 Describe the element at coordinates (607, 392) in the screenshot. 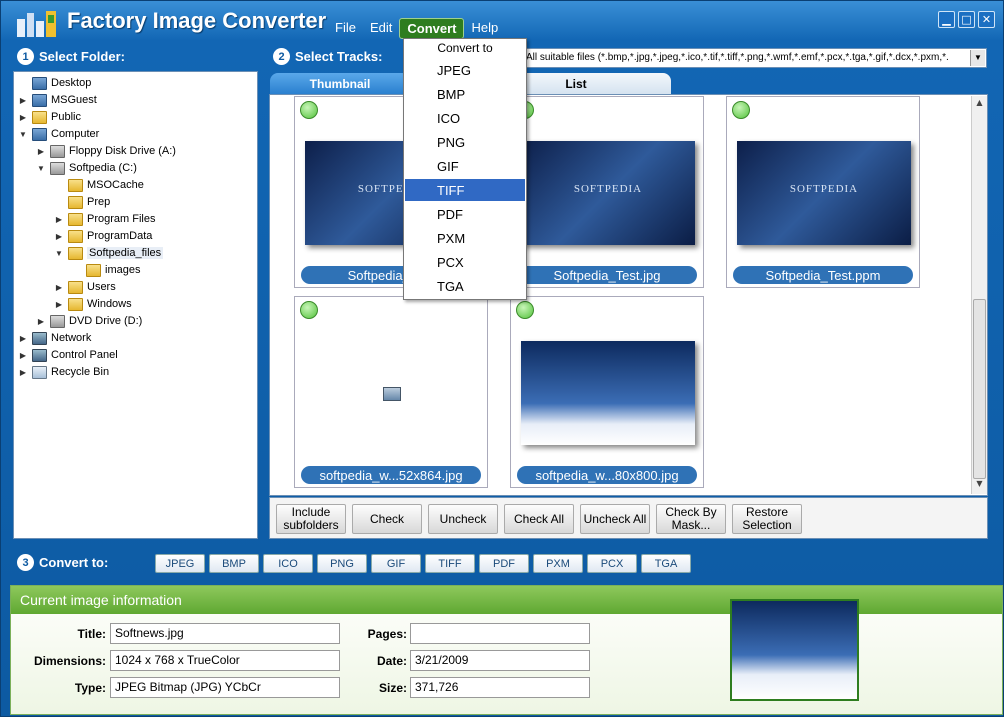

I see `thumbnail-card: softpedia_w...80x800.jpg` at that location.